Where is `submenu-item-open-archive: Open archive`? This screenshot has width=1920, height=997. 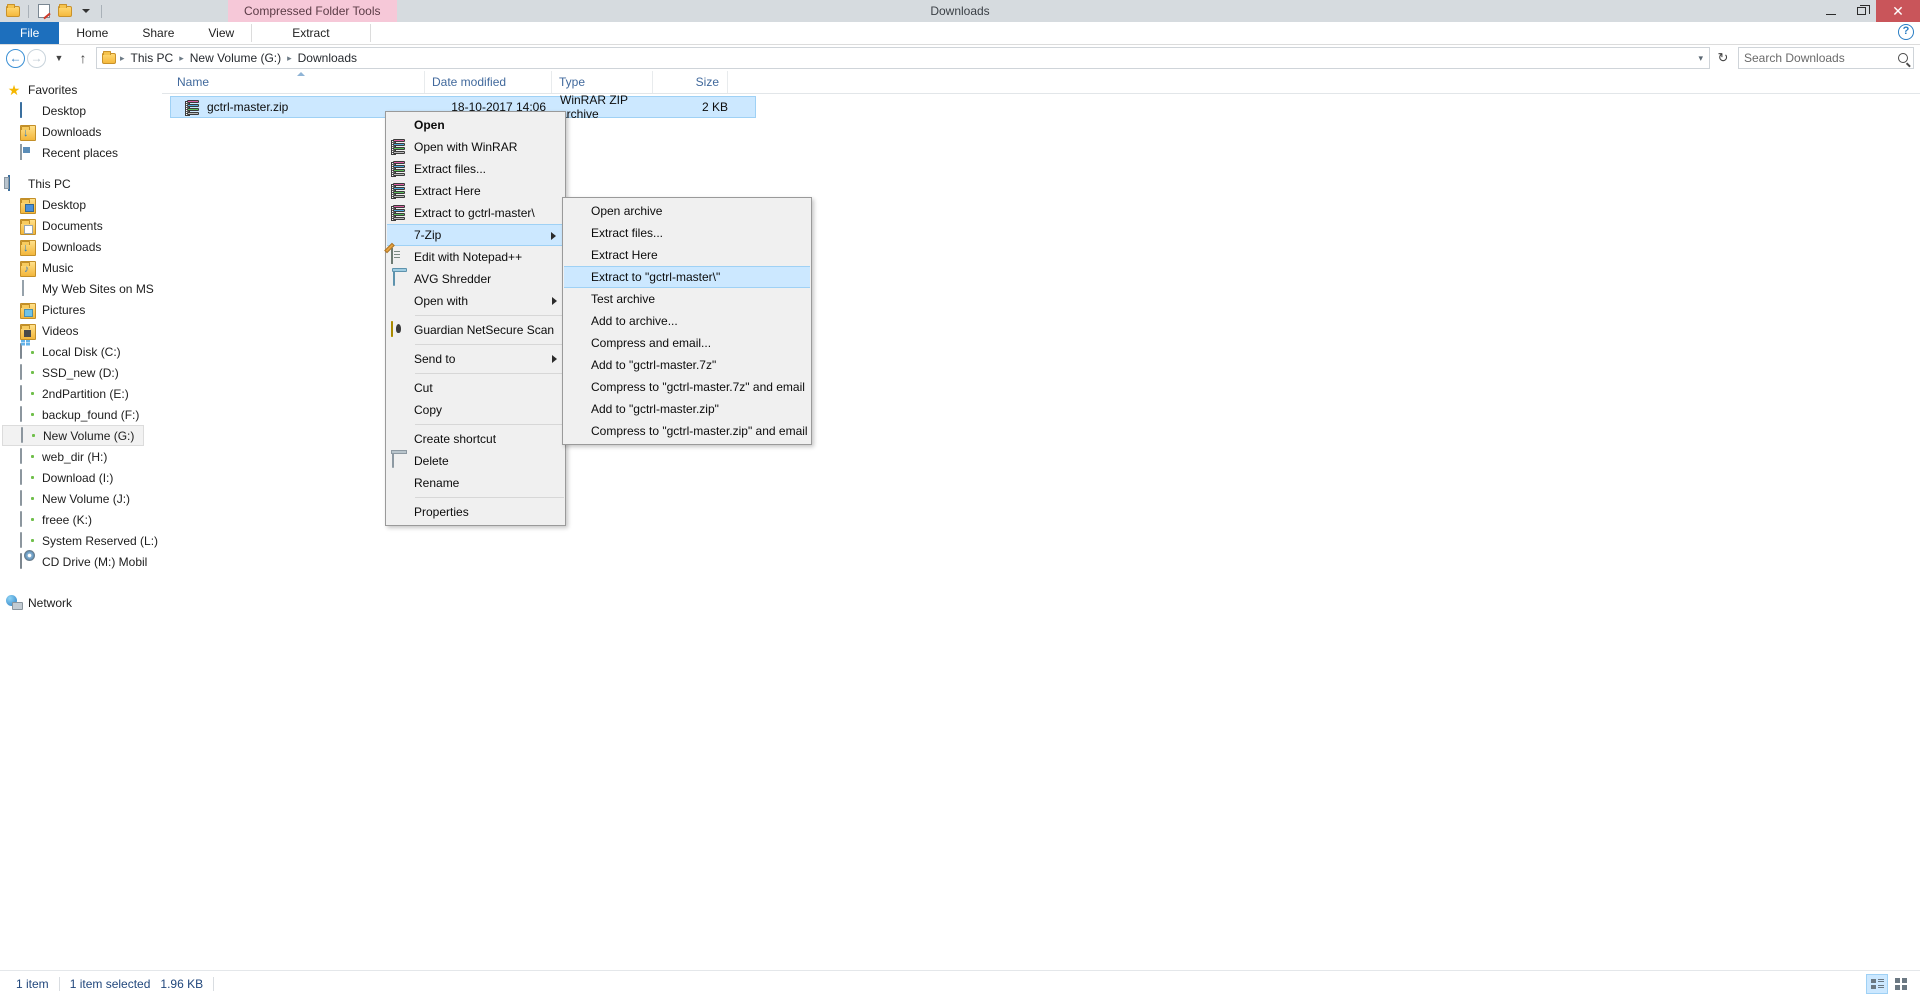 submenu-item-open-archive: Open archive is located at coordinates (687, 211).